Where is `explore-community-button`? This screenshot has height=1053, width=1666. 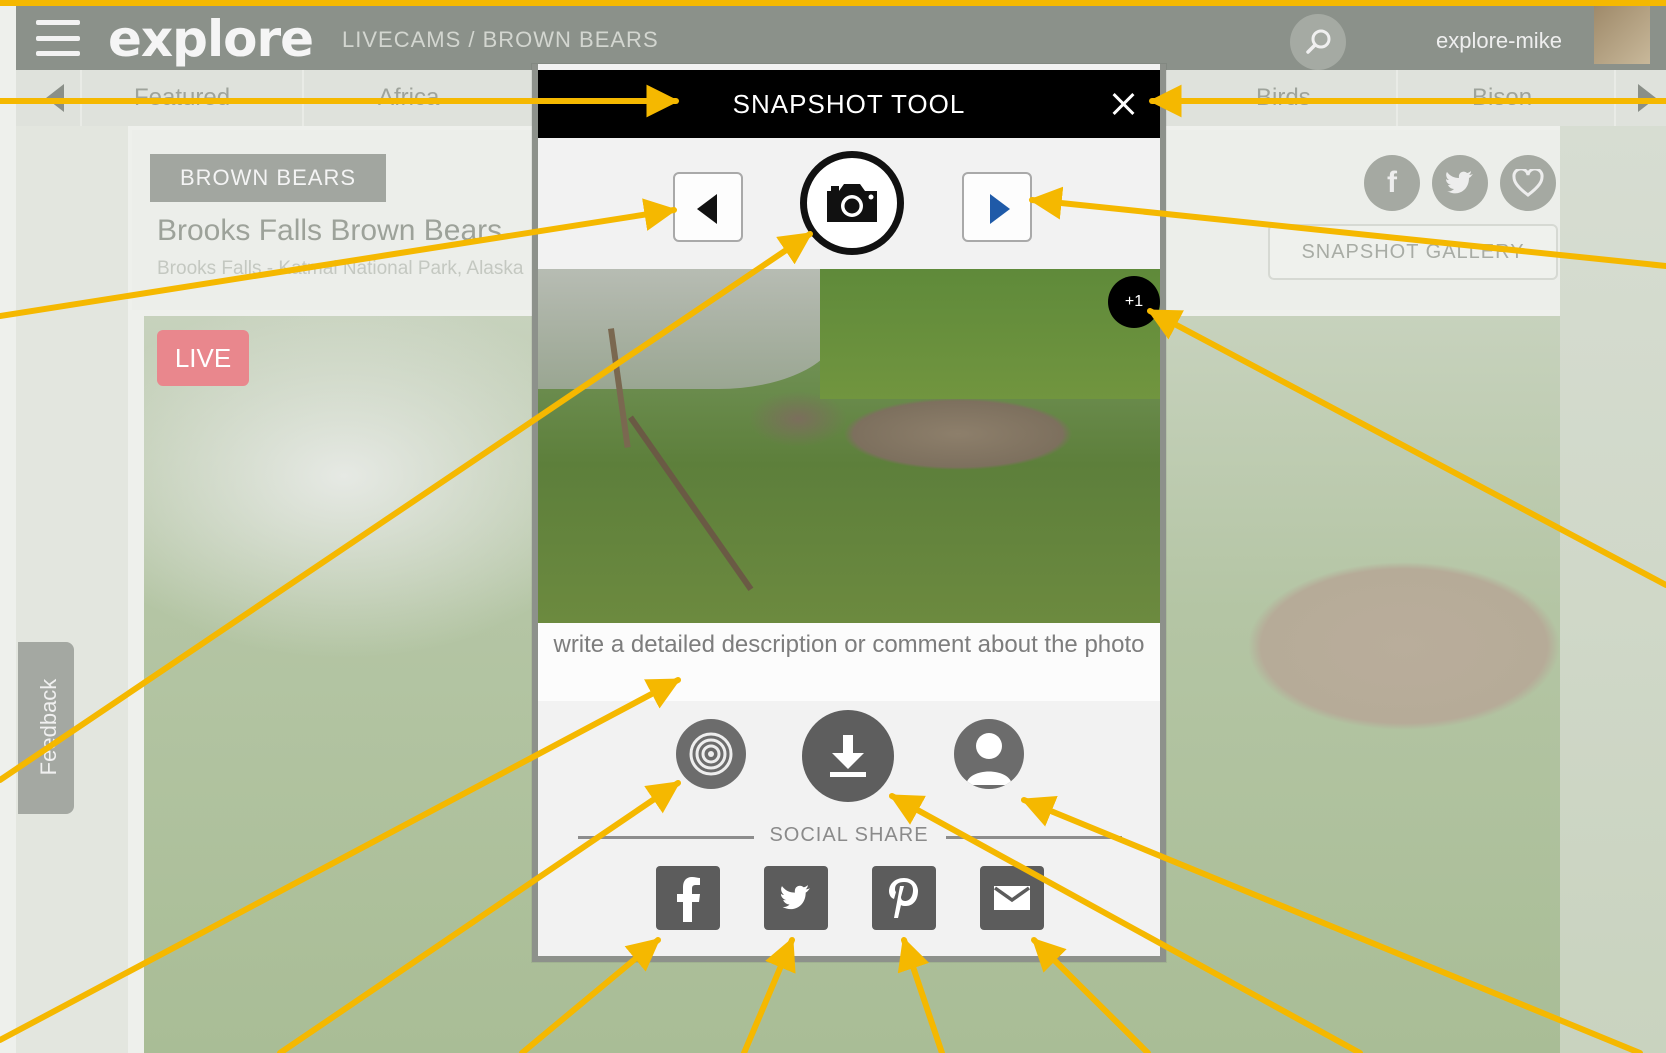 explore-community-button is located at coordinates (711, 754).